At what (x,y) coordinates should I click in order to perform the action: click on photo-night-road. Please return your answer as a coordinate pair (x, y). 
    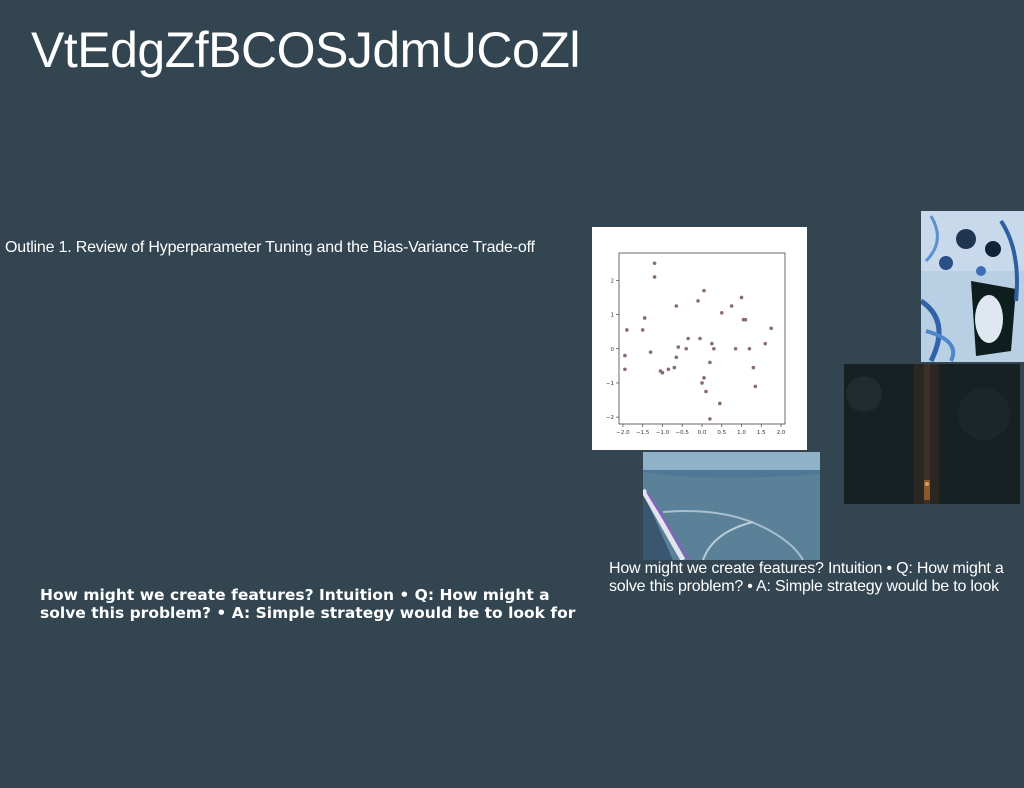
    Looking at the image, I should click on (932, 434).